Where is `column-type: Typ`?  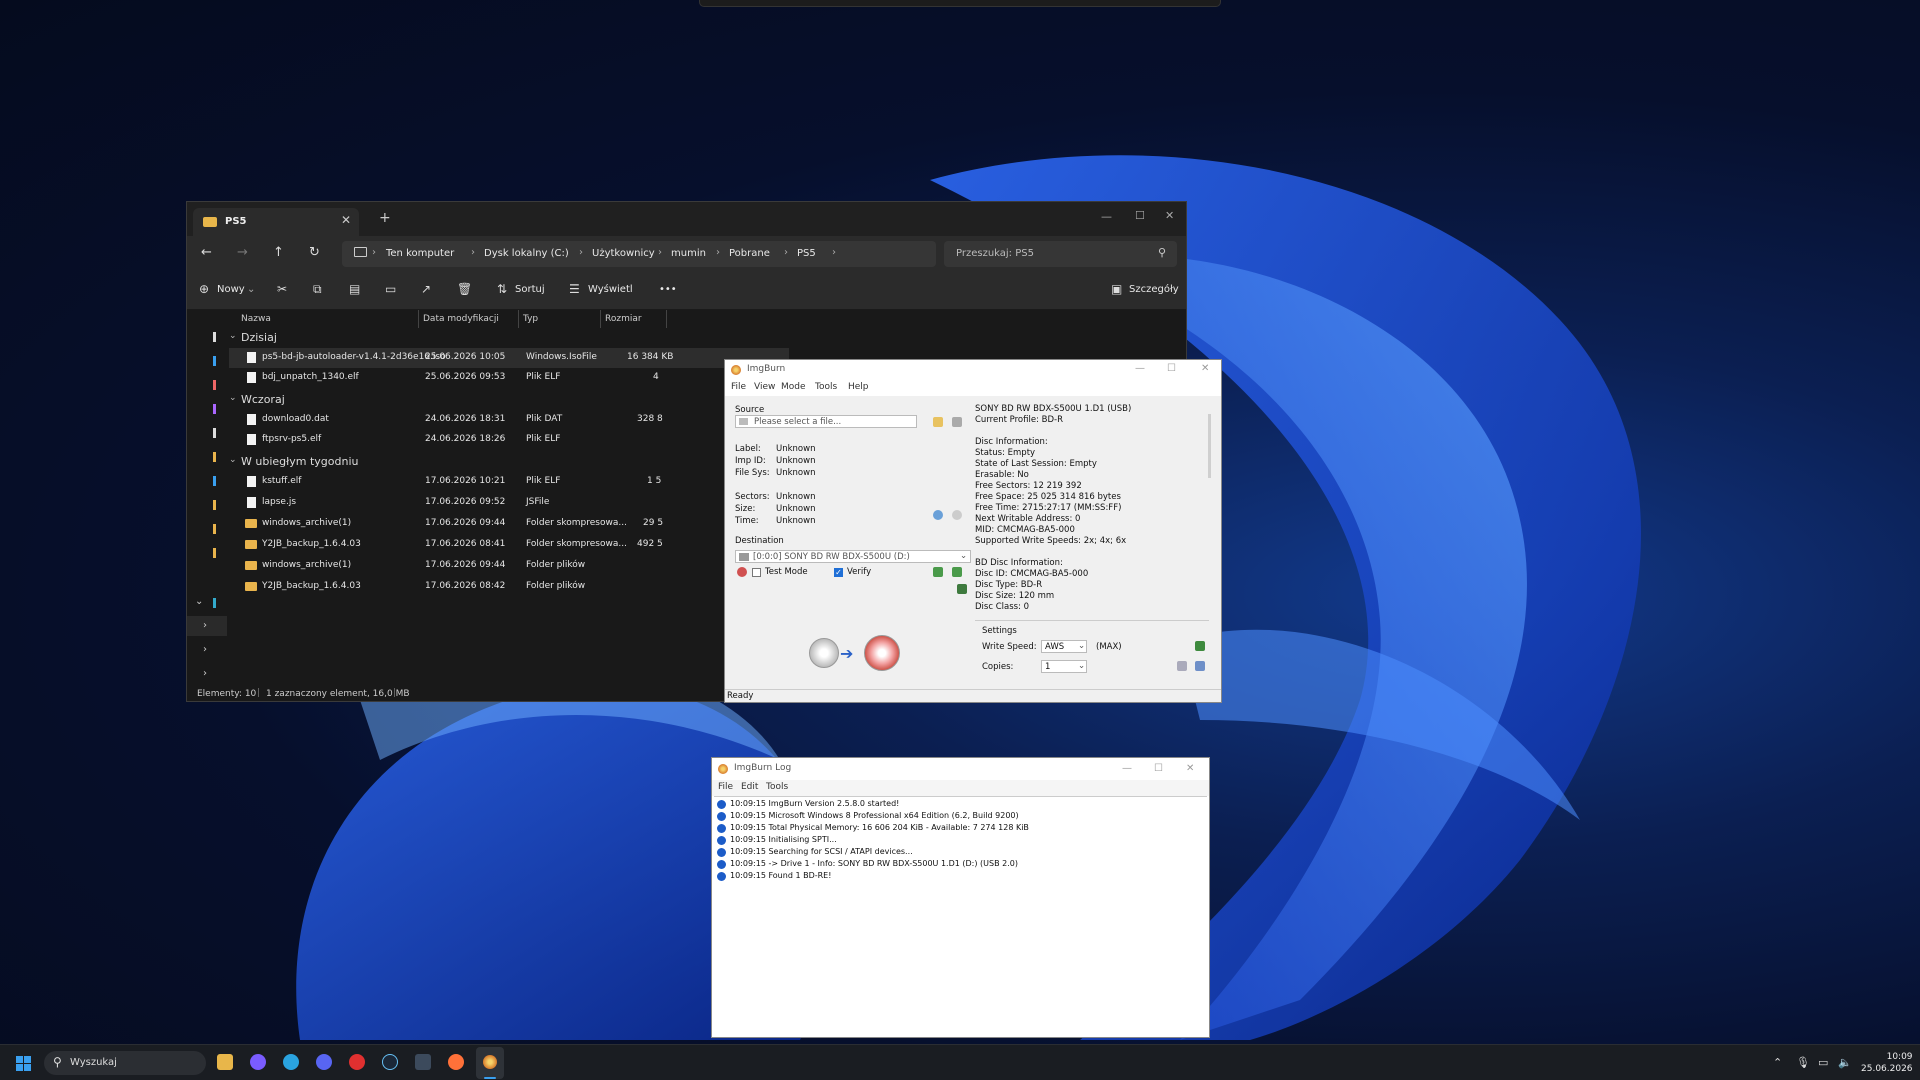
column-type: Typ is located at coordinates (530, 319).